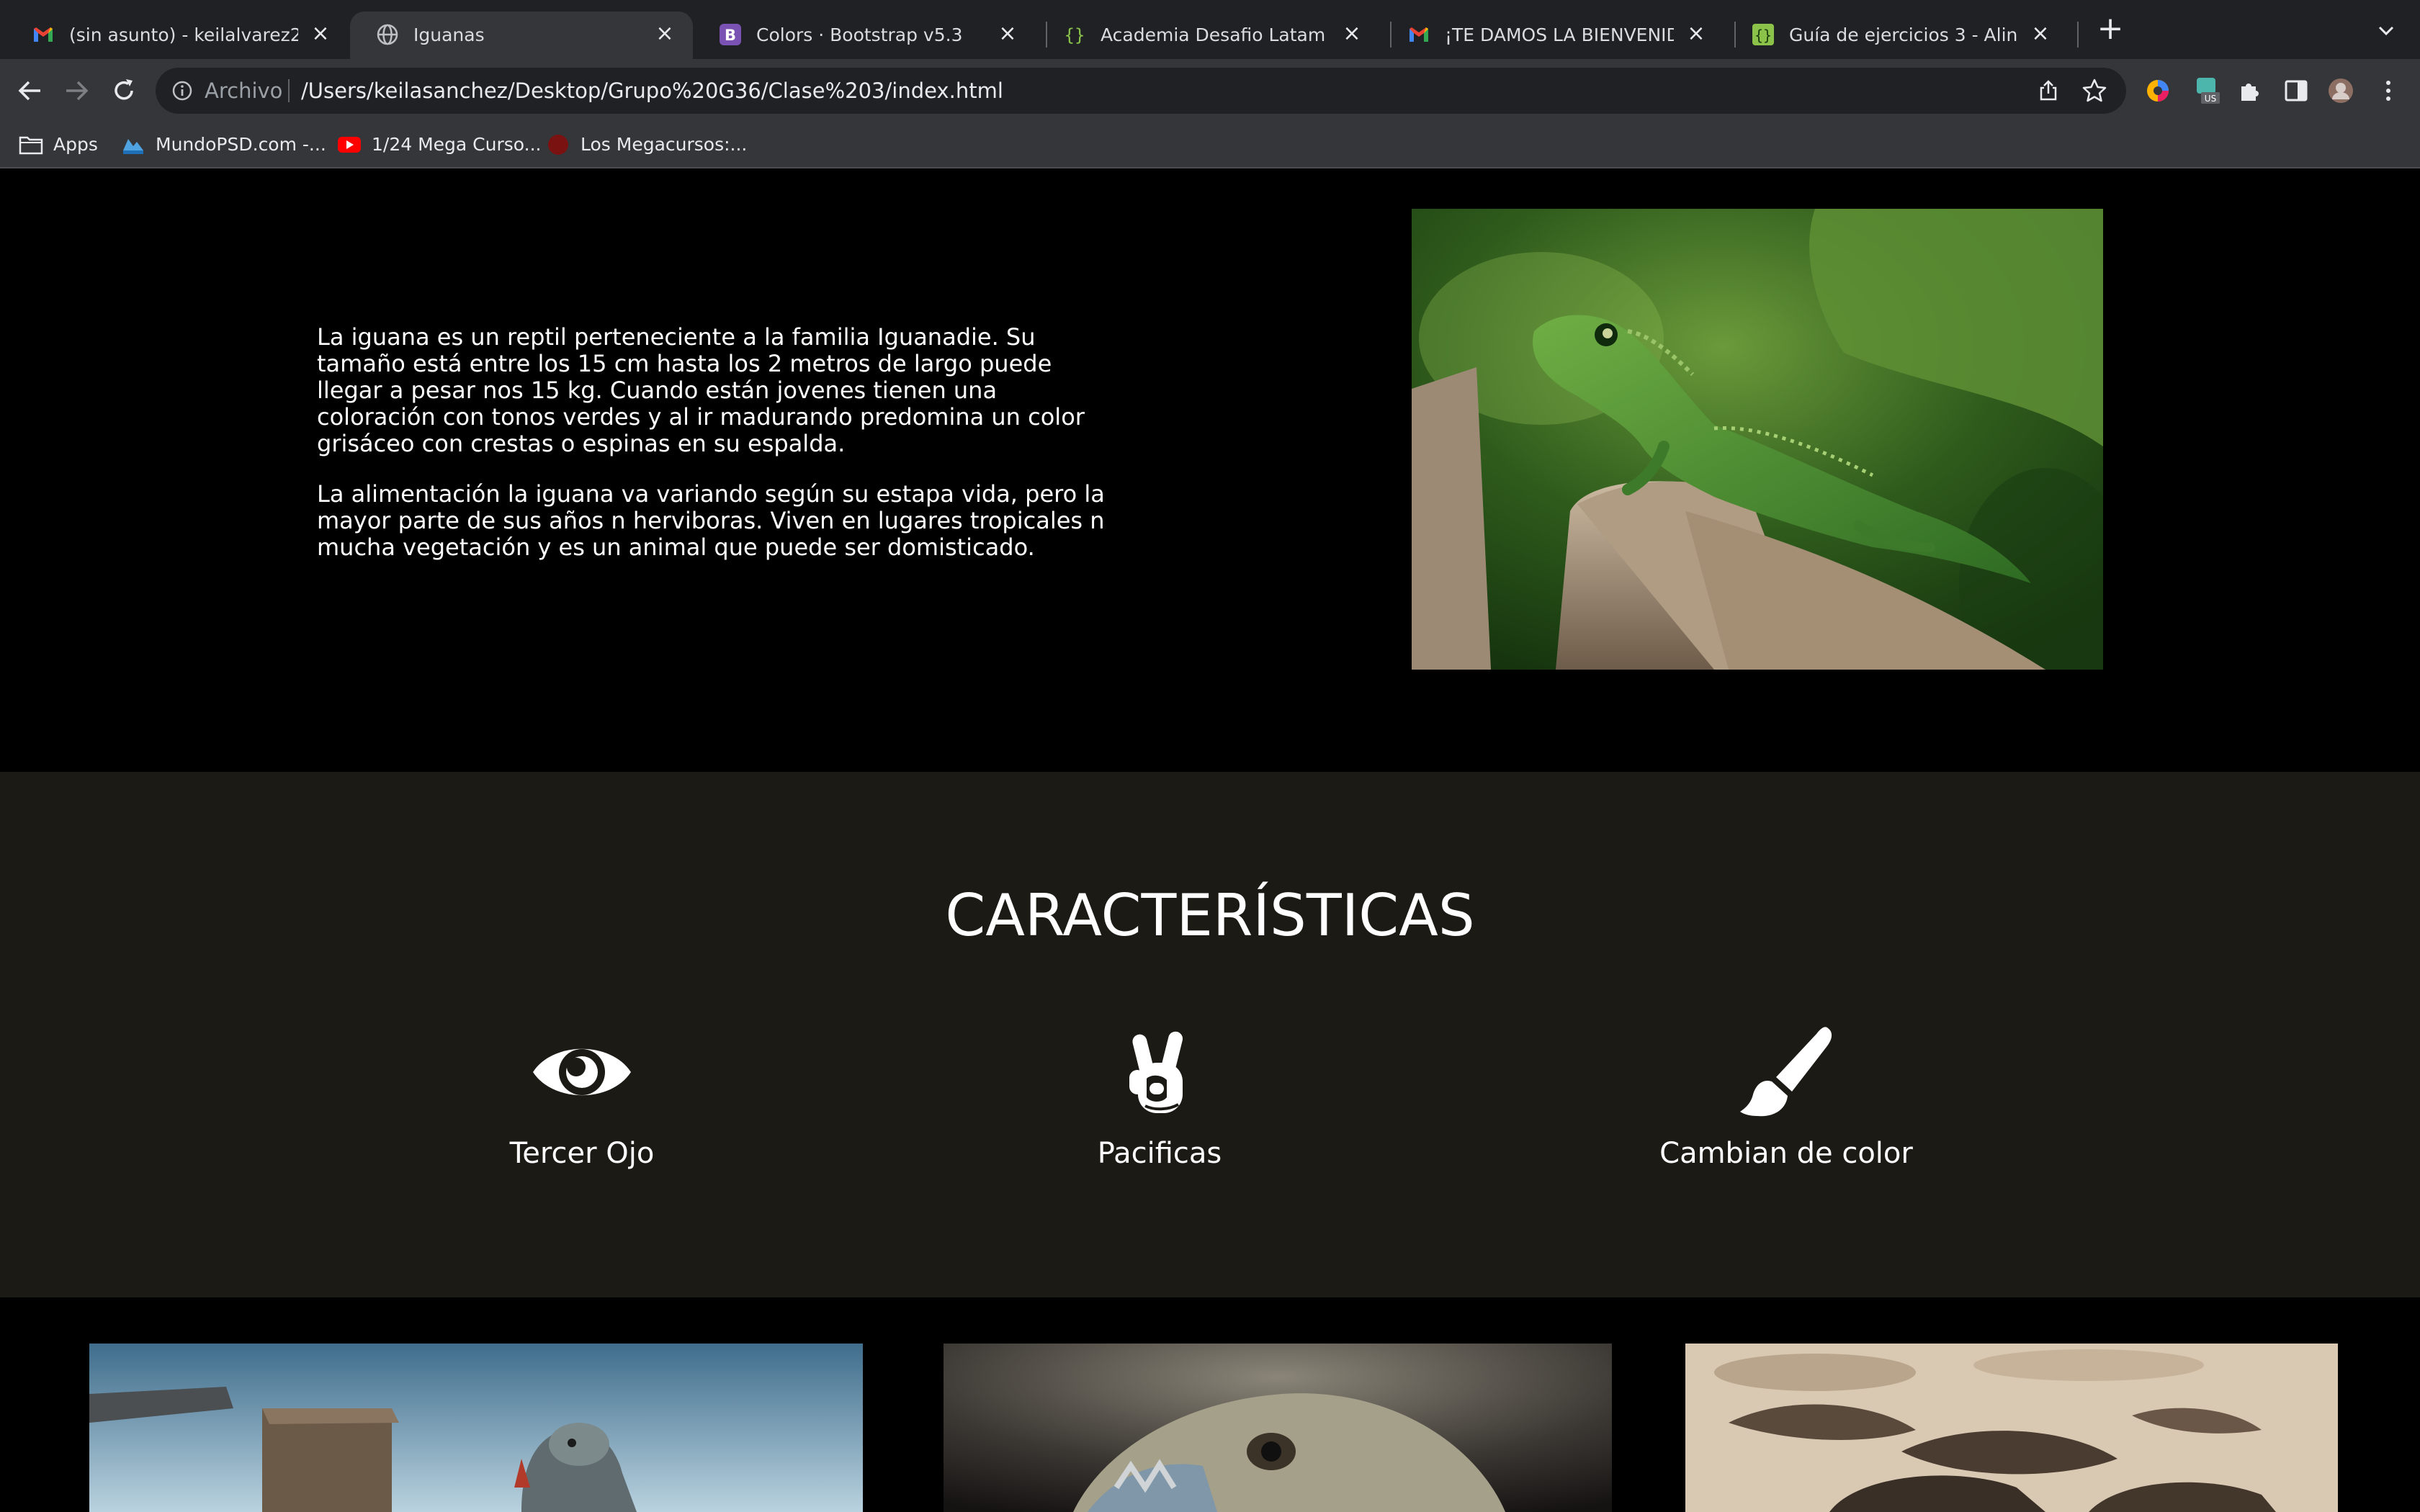 Image resolution: width=2420 pixels, height=1512 pixels. What do you see at coordinates (2206, 90) in the screenshot?
I see `translate-extension-icon: US` at bounding box center [2206, 90].